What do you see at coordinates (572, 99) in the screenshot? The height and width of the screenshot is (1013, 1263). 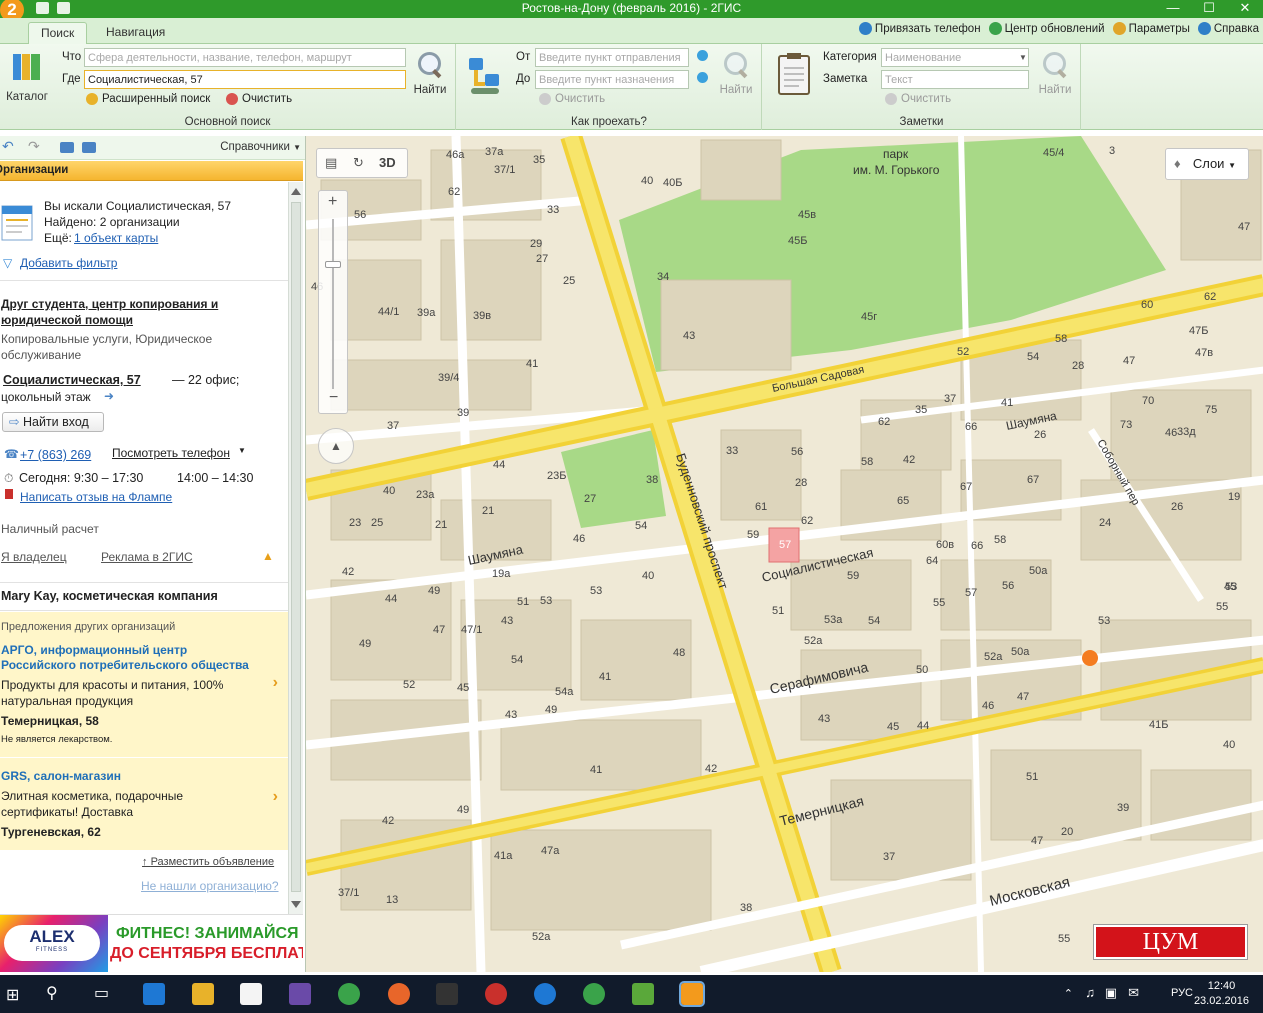 I see `route-clear-button: Очистить` at bounding box center [572, 99].